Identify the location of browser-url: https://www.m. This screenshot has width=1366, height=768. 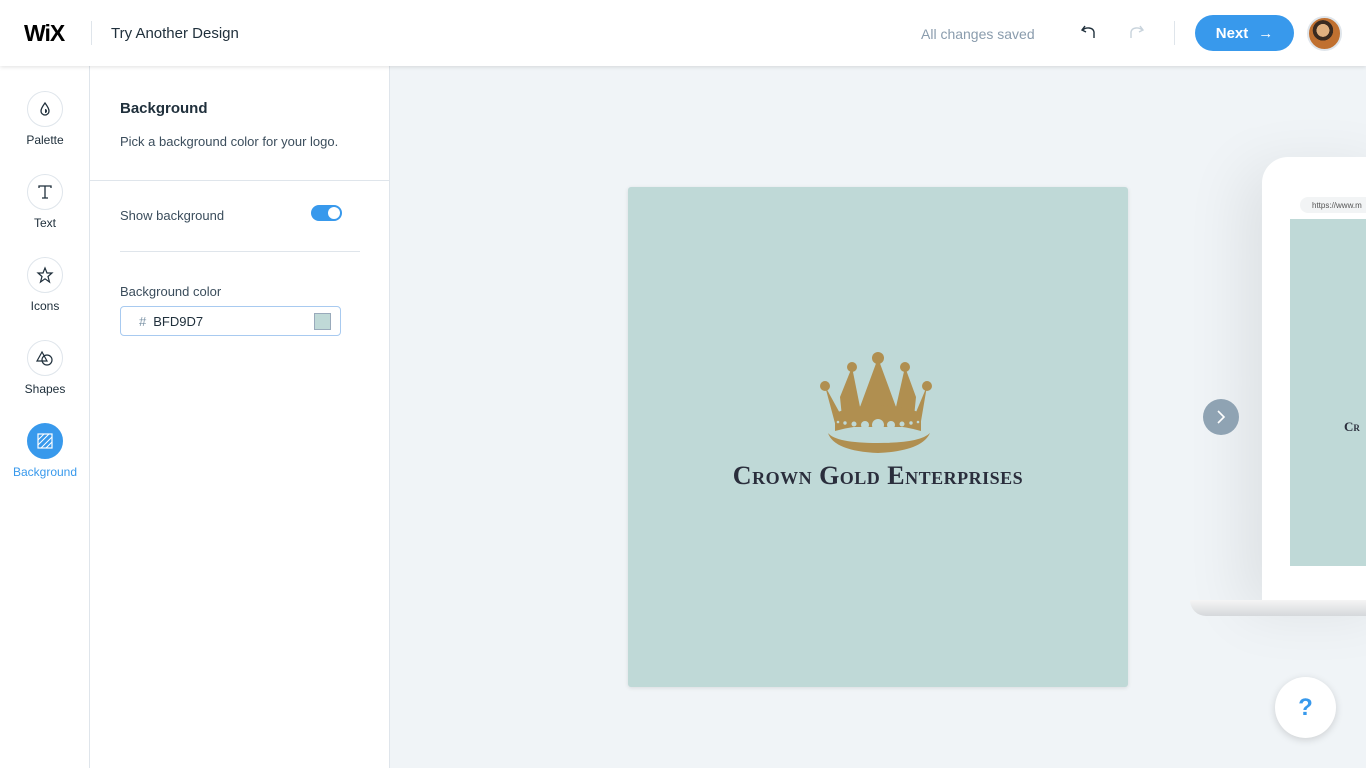
(1333, 205).